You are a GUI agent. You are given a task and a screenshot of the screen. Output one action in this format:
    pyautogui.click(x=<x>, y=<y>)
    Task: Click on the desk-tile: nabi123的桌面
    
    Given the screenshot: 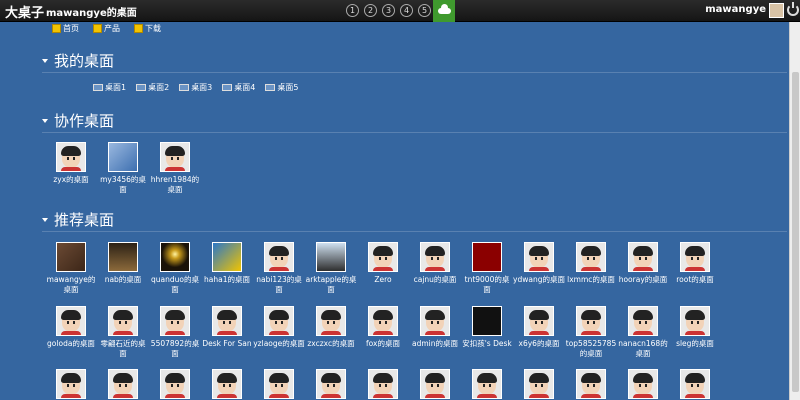 What is the action you would take?
    pyautogui.click(x=279, y=268)
    